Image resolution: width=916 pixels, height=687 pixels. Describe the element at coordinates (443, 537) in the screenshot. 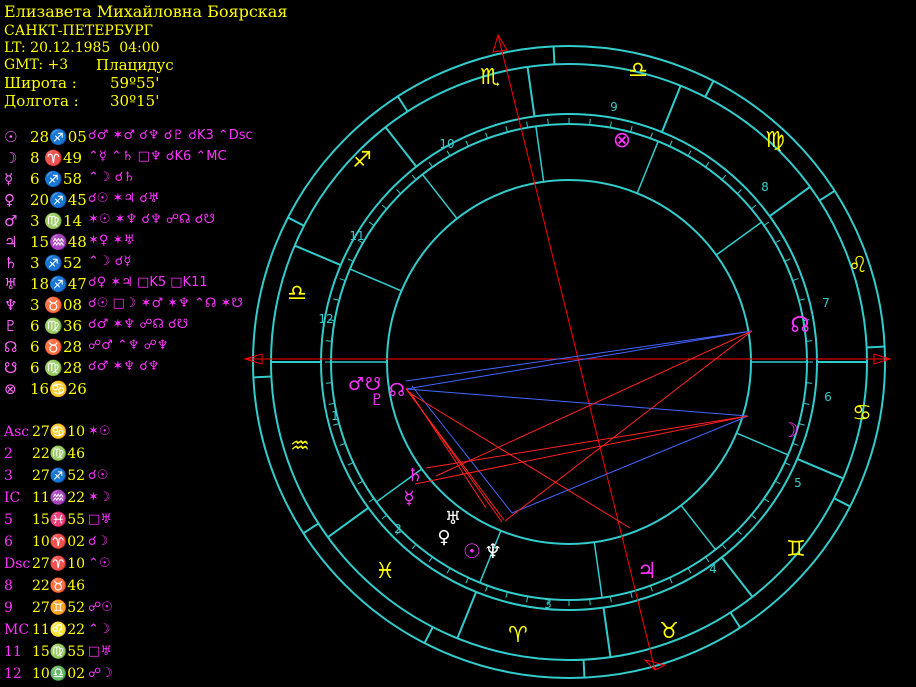

I see `planet-venus-icon: ♀` at that location.